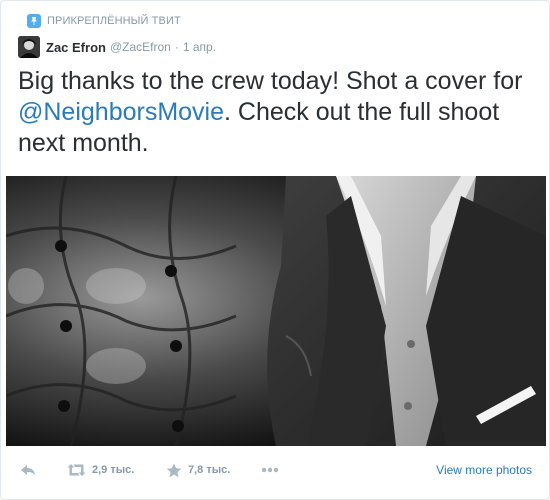 The height and width of the screenshot is (500, 550). I want to click on favorite-button: 7,8 тыс., so click(198, 470).